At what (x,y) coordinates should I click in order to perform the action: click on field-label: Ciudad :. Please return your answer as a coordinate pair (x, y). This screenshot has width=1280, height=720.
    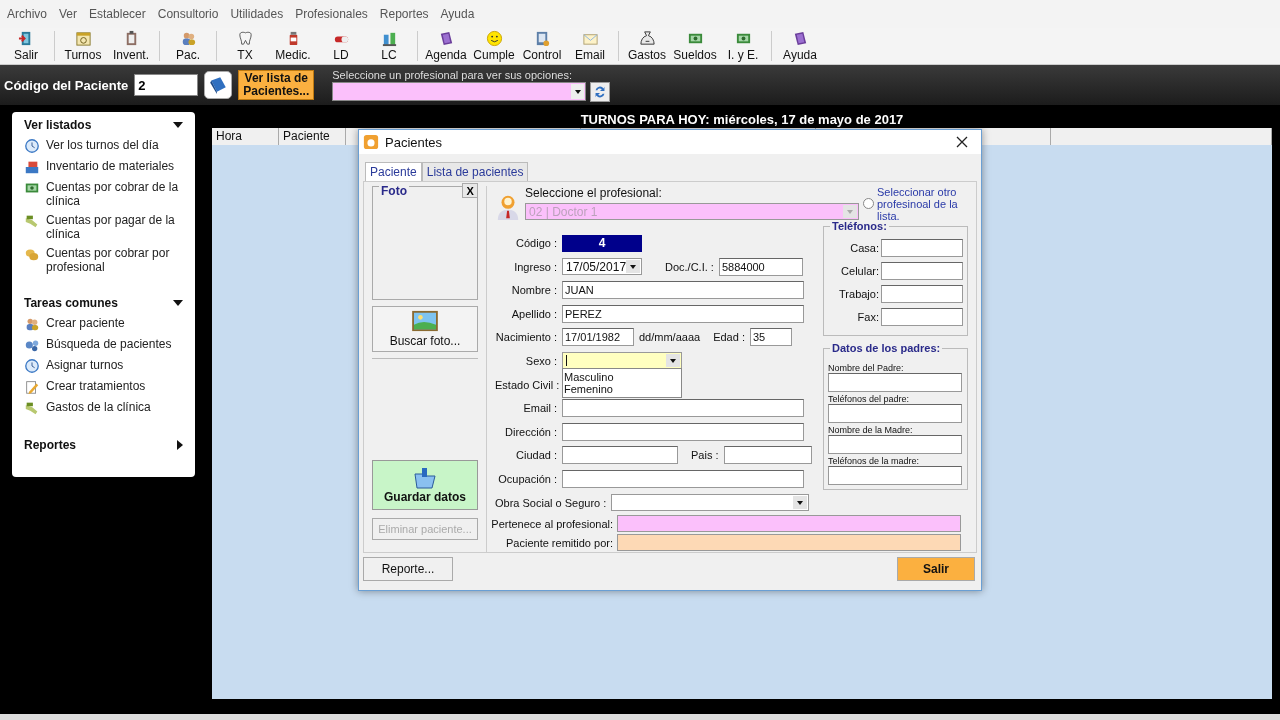
    Looking at the image, I should click on (536, 455).